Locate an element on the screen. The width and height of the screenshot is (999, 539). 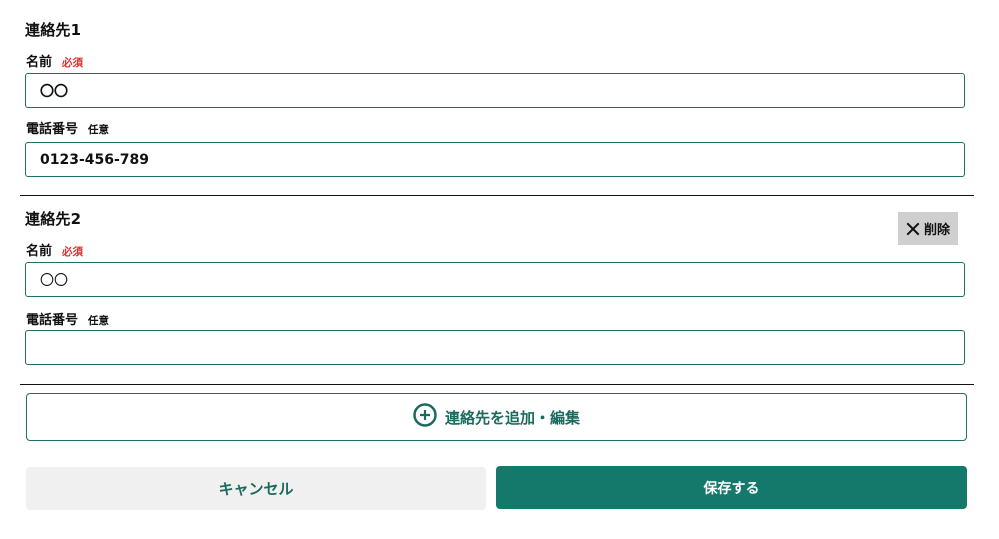
delete-button: 削除 is located at coordinates (928, 228).